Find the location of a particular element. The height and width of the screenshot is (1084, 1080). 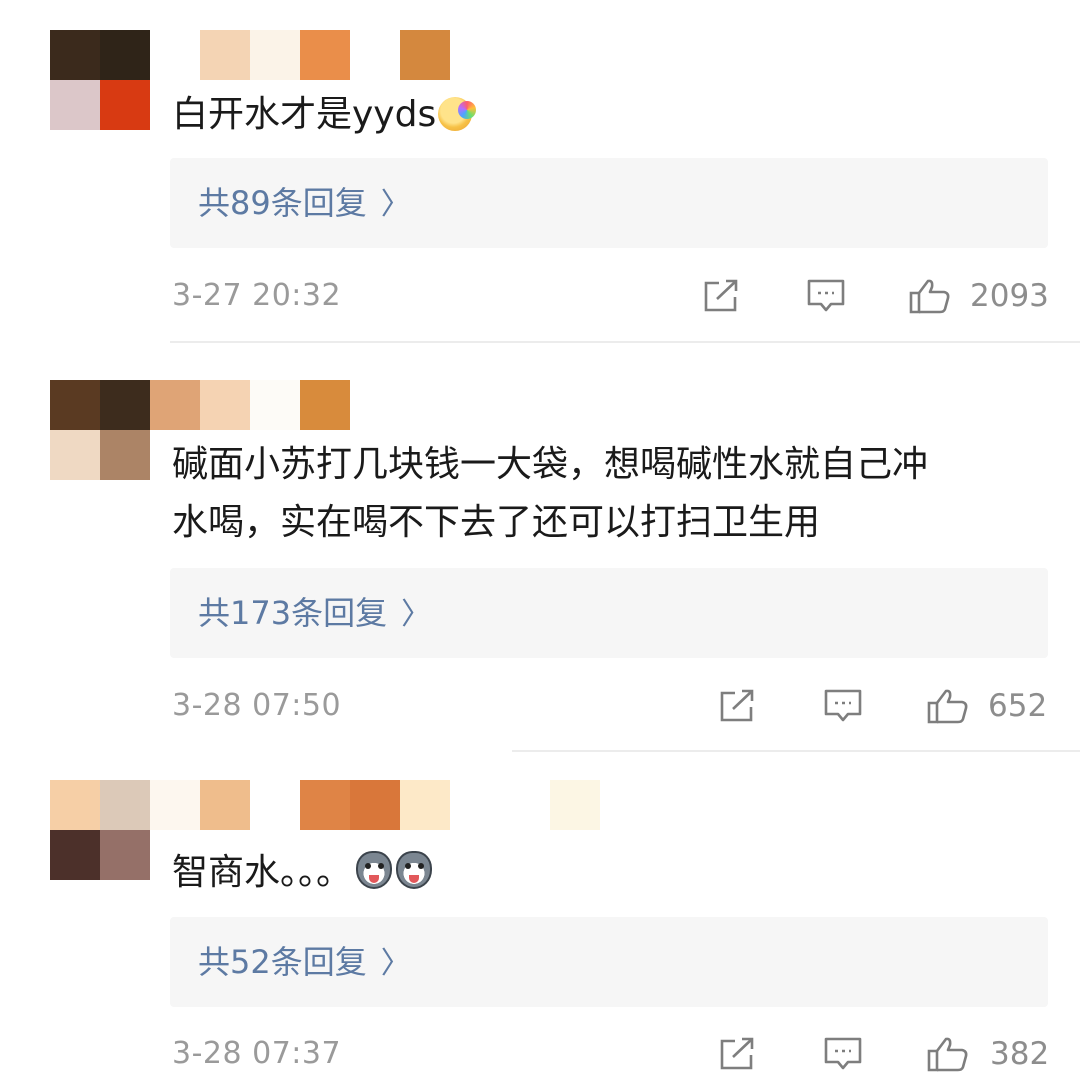

comment-text-content: 智商水。。。 is located at coordinates (262, 872).